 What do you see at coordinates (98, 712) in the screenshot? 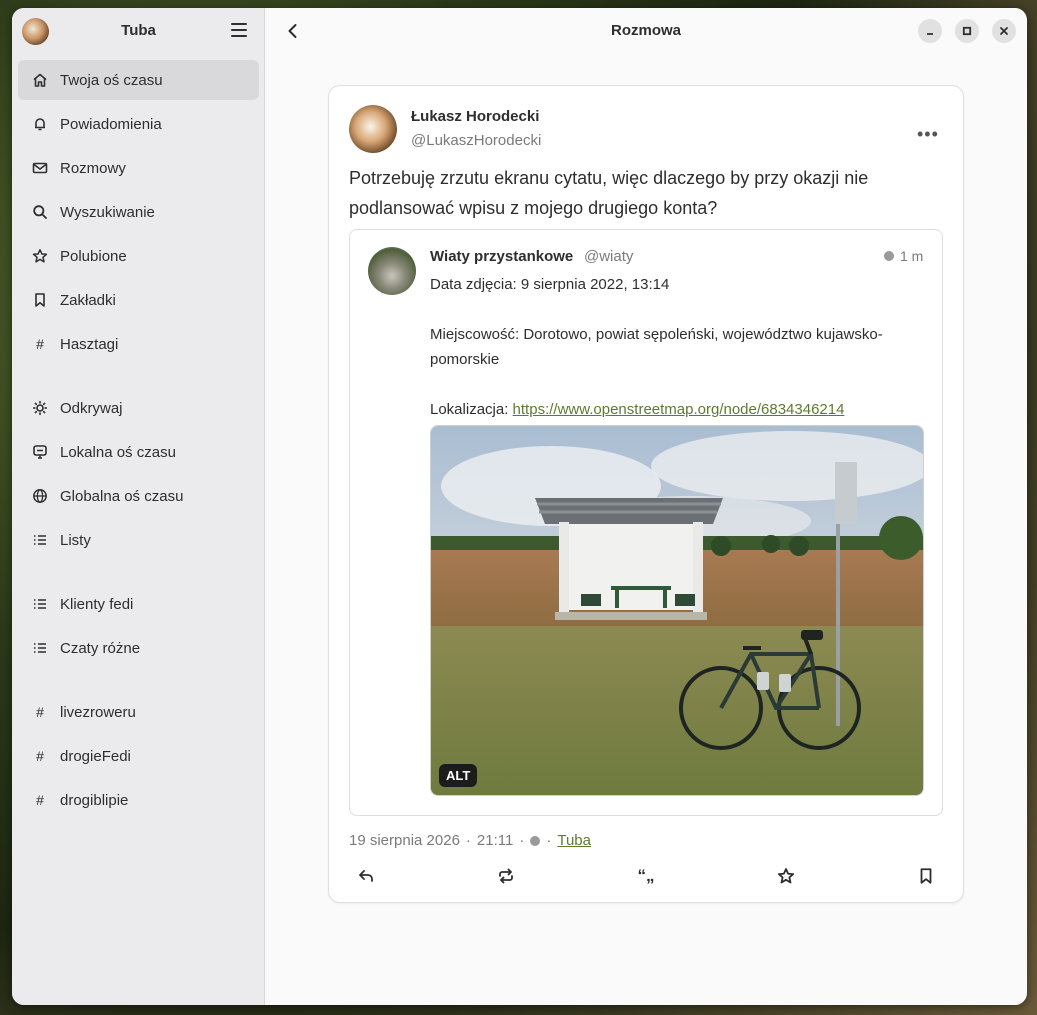
I see `sidebar-item-label: livezroweru` at bounding box center [98, 712].